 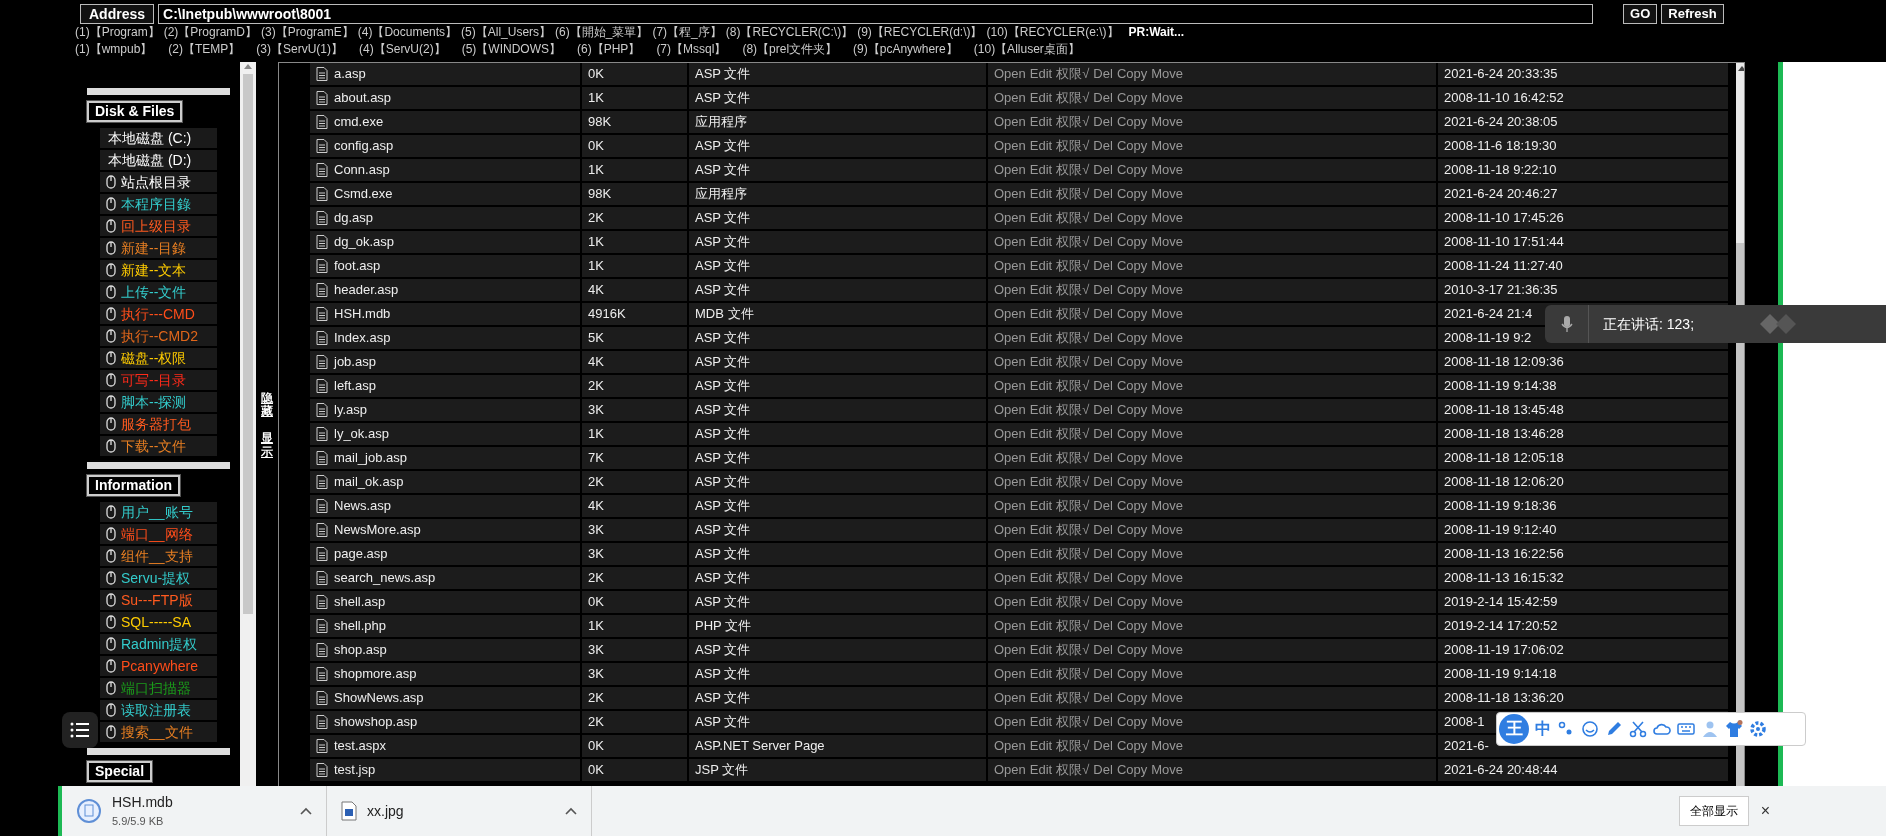 What do you see at coordinates (360, 746) in the screenshot?
I see `file-name: test.aspx` at bounding box center [360, 746].